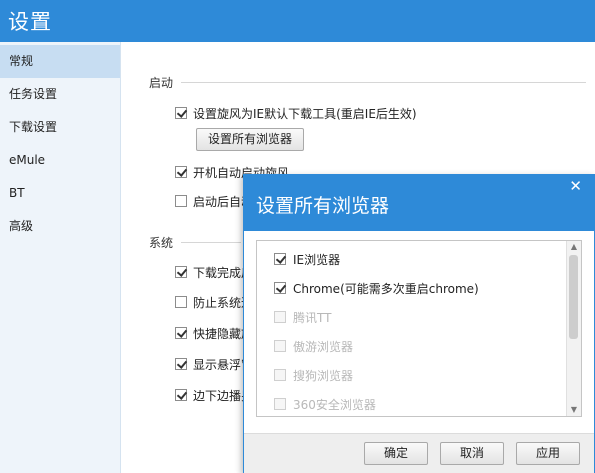 Image resolution: width=595 pixels, height=473 pixels. I want to click on browser-item-chrome: Chrome(可能需多次重启chrome), so click(412, 288).